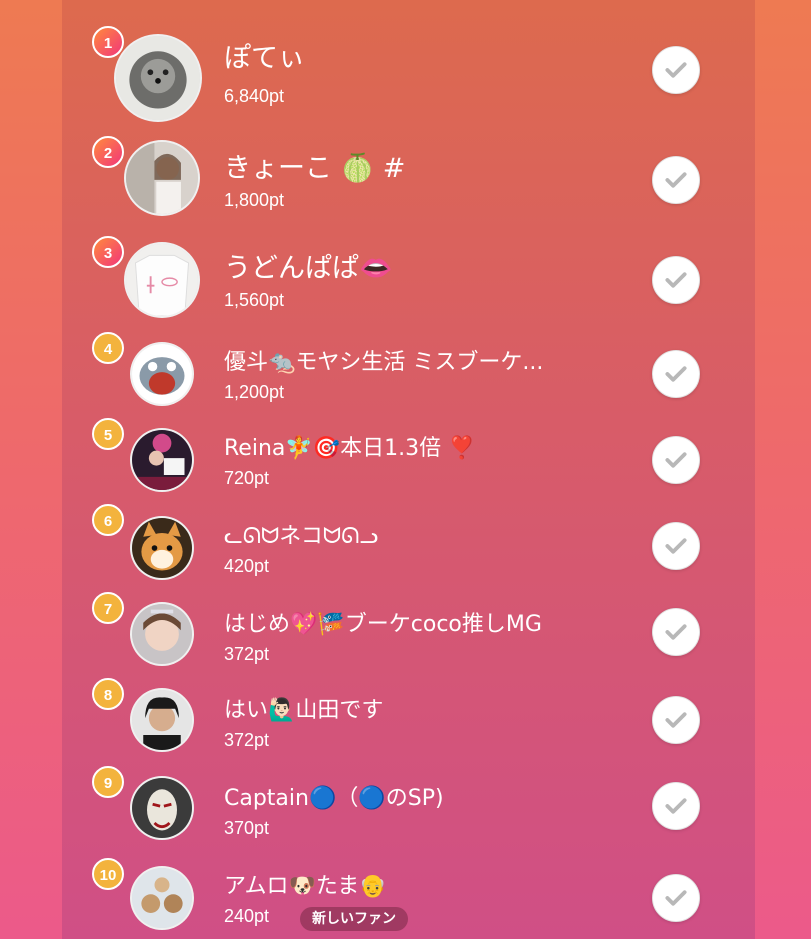 This screenshot has height=939, width=811. Describe the element at coordinates (301, 536) in the screenshot. I see `fan-name: ᓚᘏᗢネコᗢᘏᓗ` at that location.